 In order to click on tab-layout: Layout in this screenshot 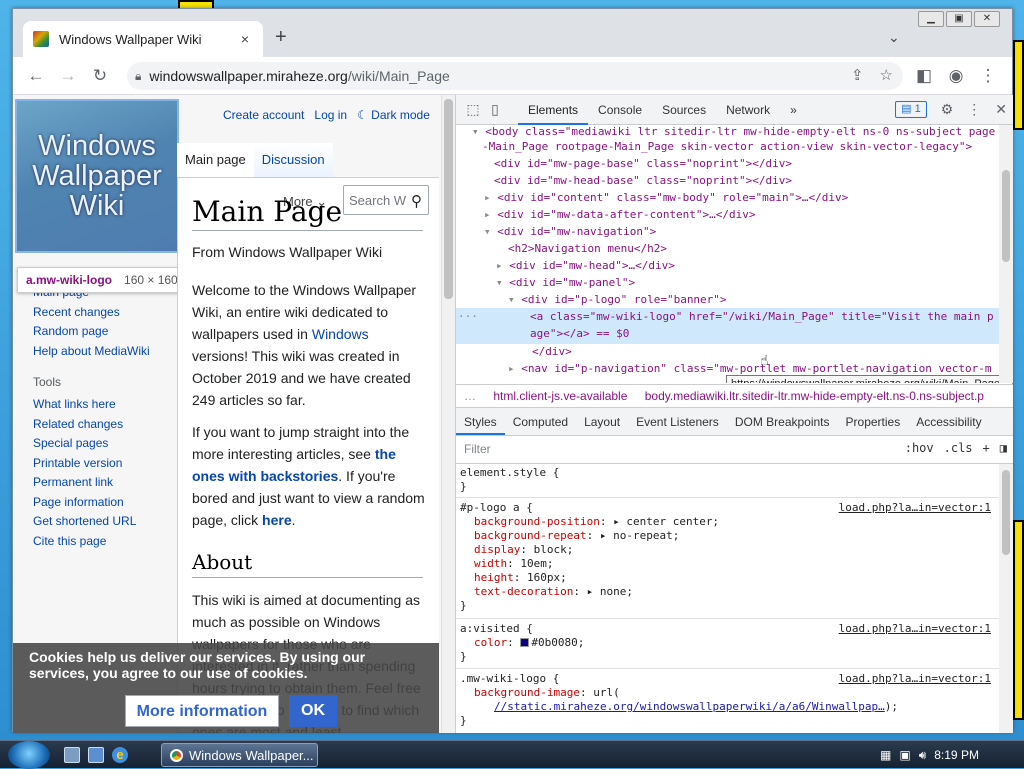, I will do `click(602, 421)`.